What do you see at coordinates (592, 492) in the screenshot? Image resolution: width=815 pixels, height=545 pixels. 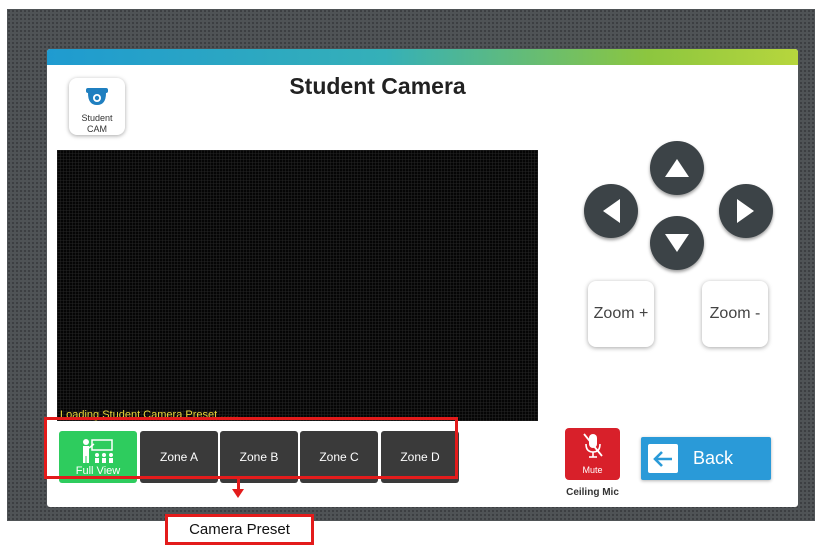 I see `ceiling-mic-caption: Ceiling Mic` at bounding box center [592, 492].